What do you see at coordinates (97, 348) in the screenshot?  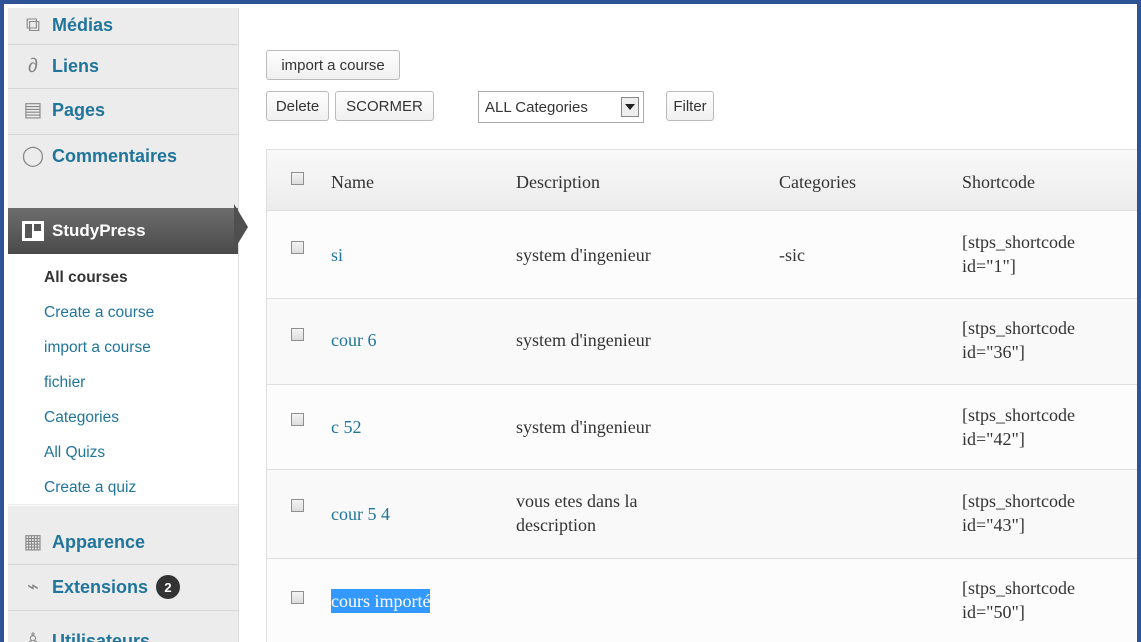 I see `submenu-import-course: import a course` at bounding box center [97, 348].